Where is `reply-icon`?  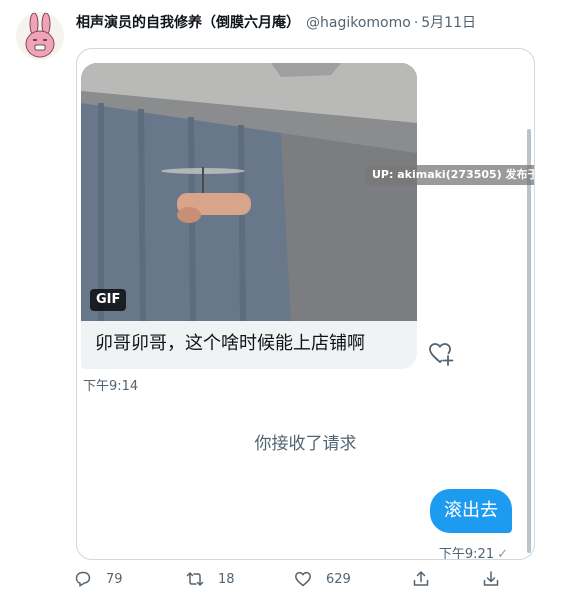
reply-icon is located at coordinates (83, 579).